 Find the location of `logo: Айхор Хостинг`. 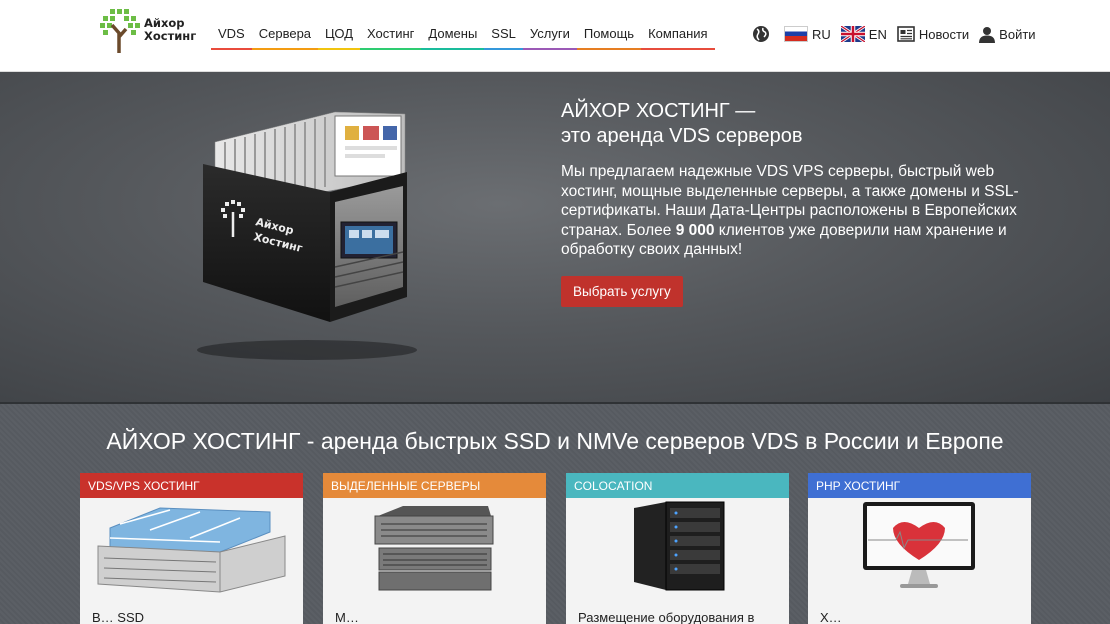

logo: Айхор Хостинг is located at coordinates (148, 30).